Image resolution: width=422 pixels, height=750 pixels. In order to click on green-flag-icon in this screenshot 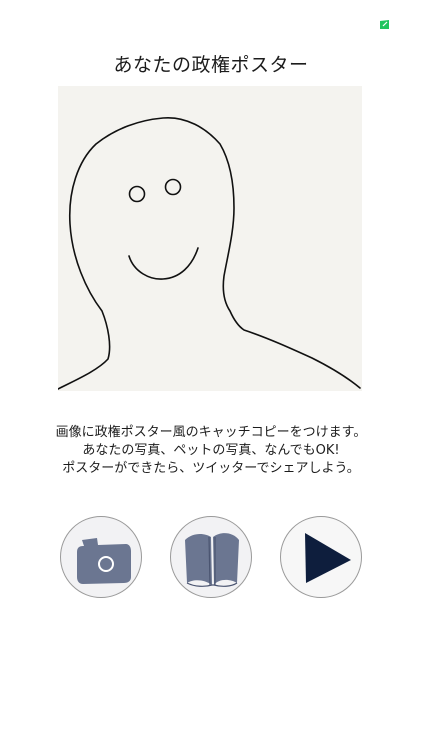, I will do `click(384, 24)`.